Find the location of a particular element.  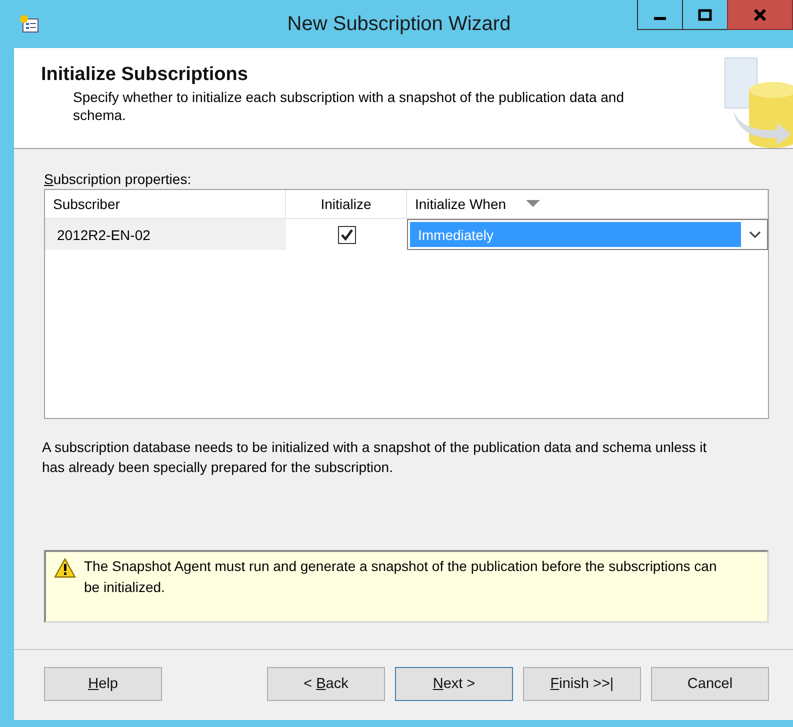

close-icon is located at coordinates (760, 15).